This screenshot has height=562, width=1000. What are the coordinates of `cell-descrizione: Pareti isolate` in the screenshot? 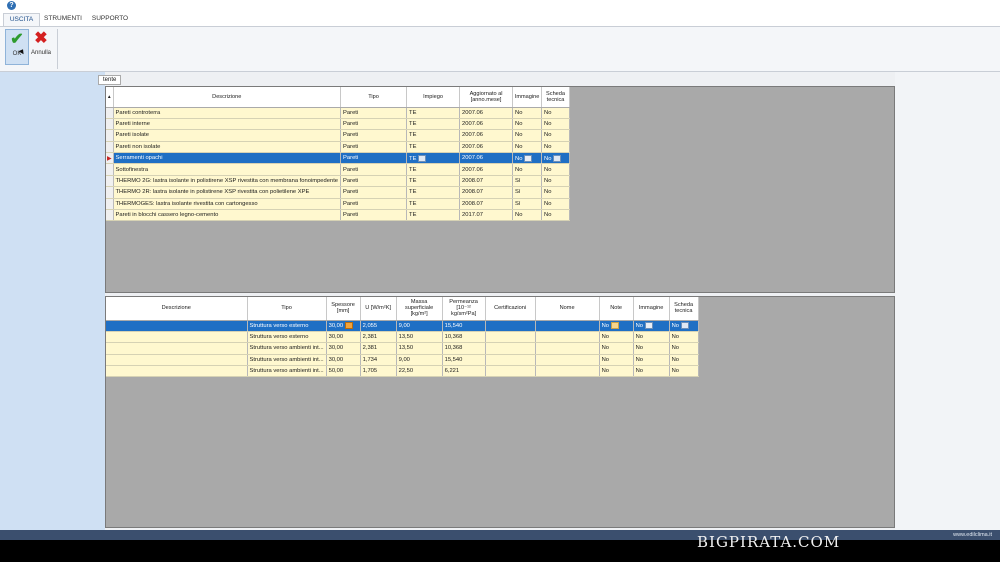 It's located at (227, 135).